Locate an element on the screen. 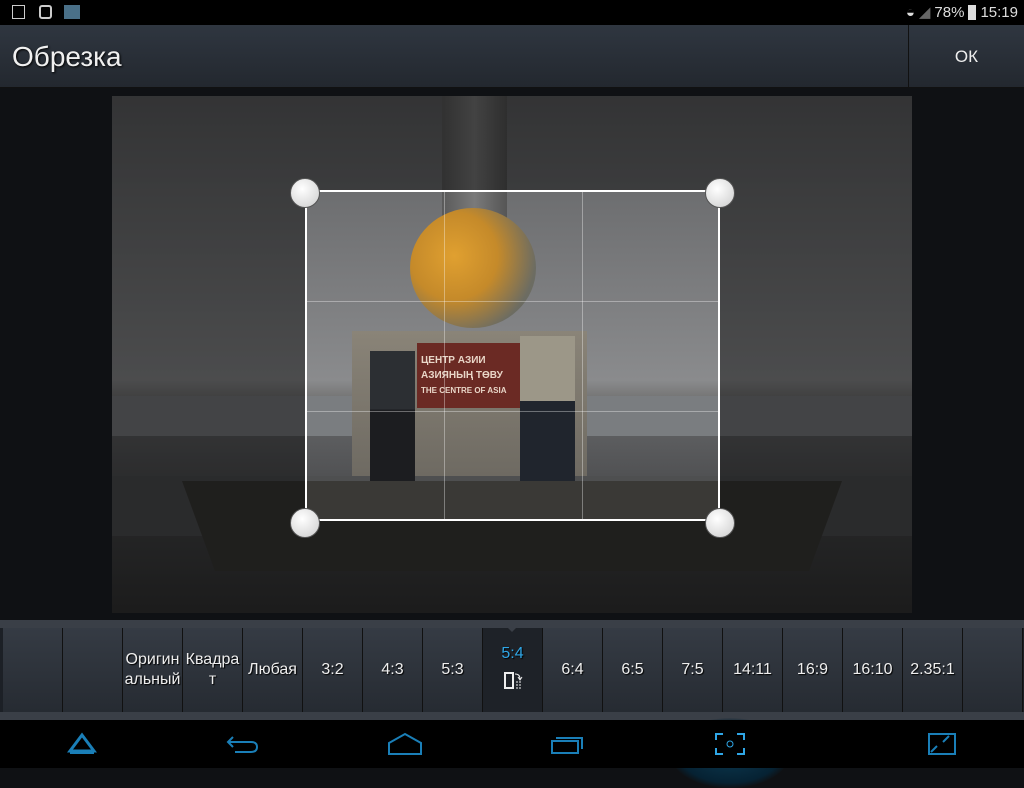 The image size is (1024, 788). aspect-ratio-option: 4:3 is located at coordinates (393, 670).